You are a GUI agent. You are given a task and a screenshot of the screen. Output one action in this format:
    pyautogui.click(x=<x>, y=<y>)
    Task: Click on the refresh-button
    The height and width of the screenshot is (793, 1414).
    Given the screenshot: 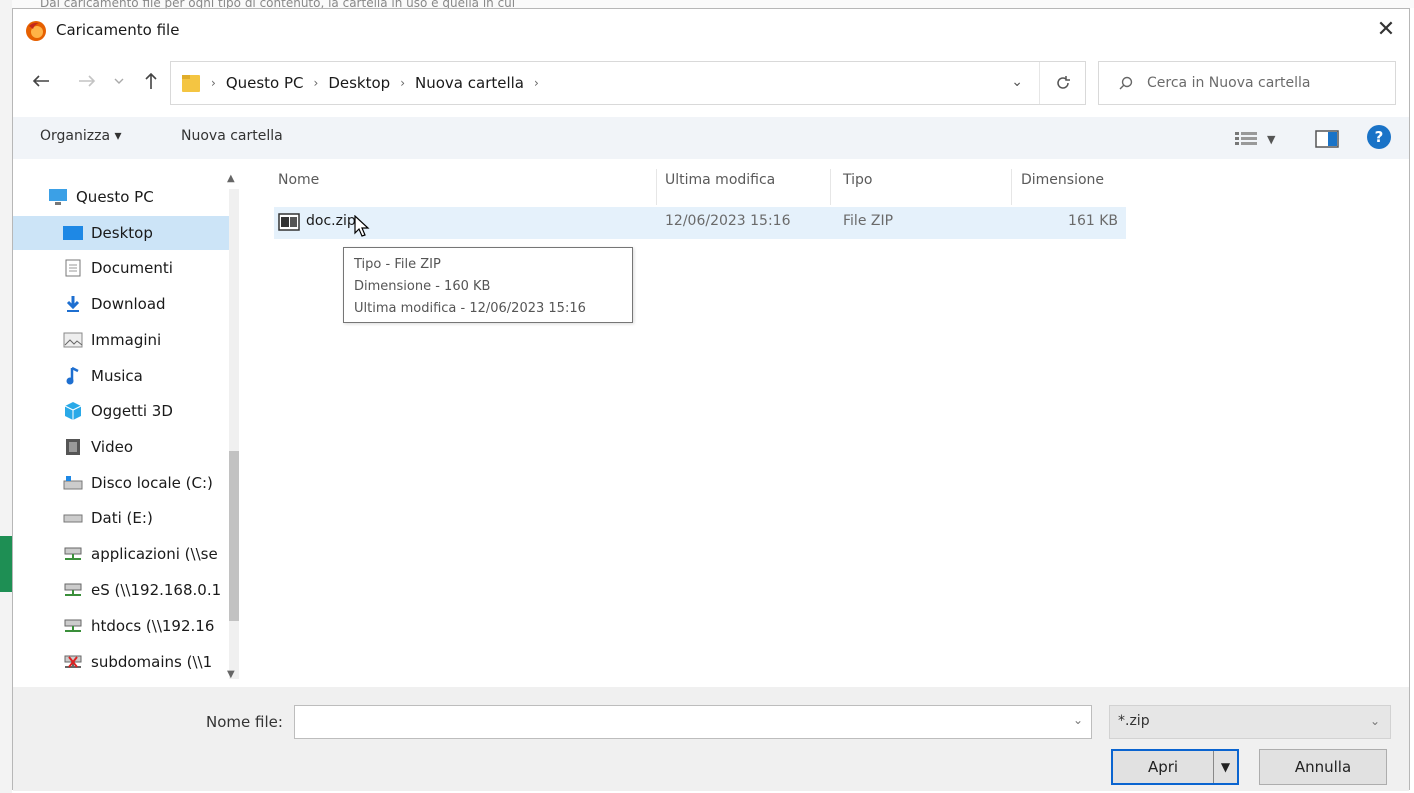 What is the action you would take?
    pyautogui.click(x=1062, y=83)
    